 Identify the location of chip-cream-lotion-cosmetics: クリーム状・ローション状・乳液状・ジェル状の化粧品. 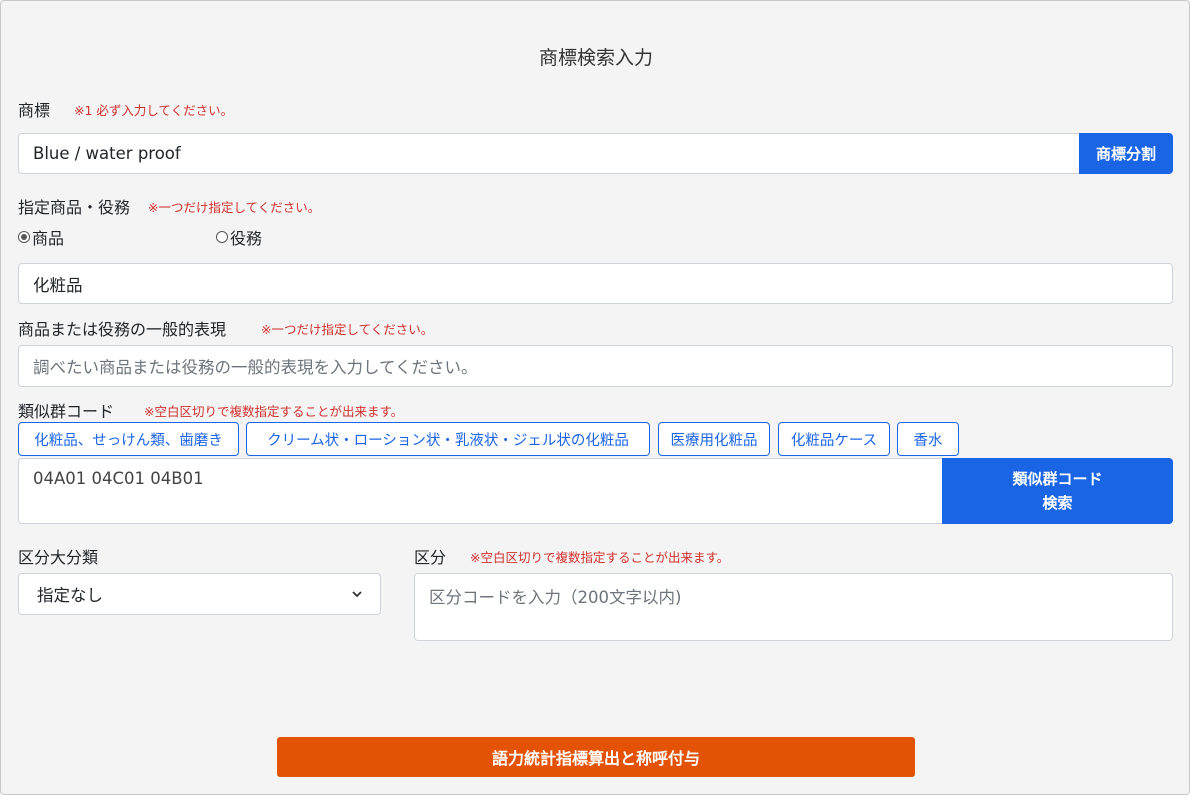
(448, 439).